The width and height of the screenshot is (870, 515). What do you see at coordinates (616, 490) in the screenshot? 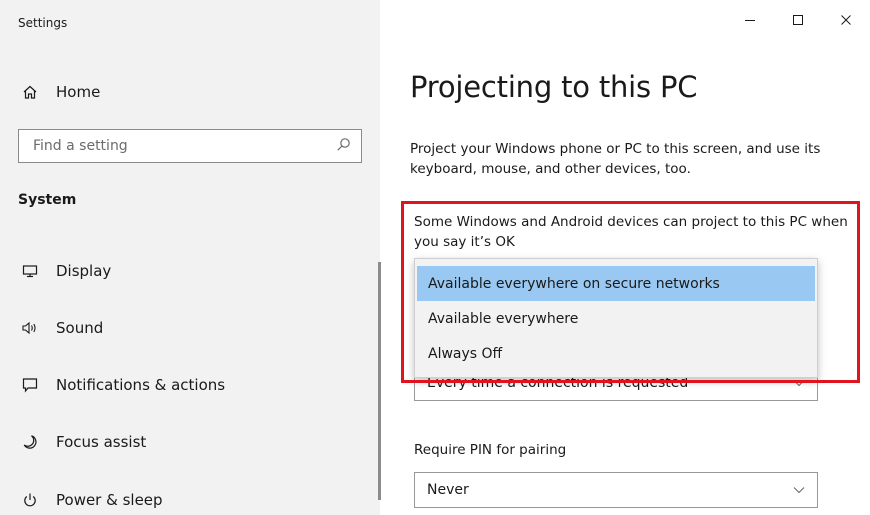
I see `pin-pairing-select: Never` at bounding box center [616, 490].